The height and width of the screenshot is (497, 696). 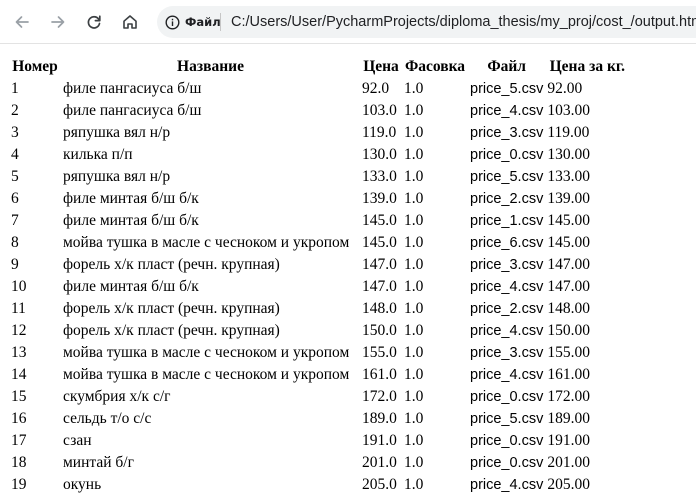 I want to click on cell-price: 119.0, so click(x=379, y=132).